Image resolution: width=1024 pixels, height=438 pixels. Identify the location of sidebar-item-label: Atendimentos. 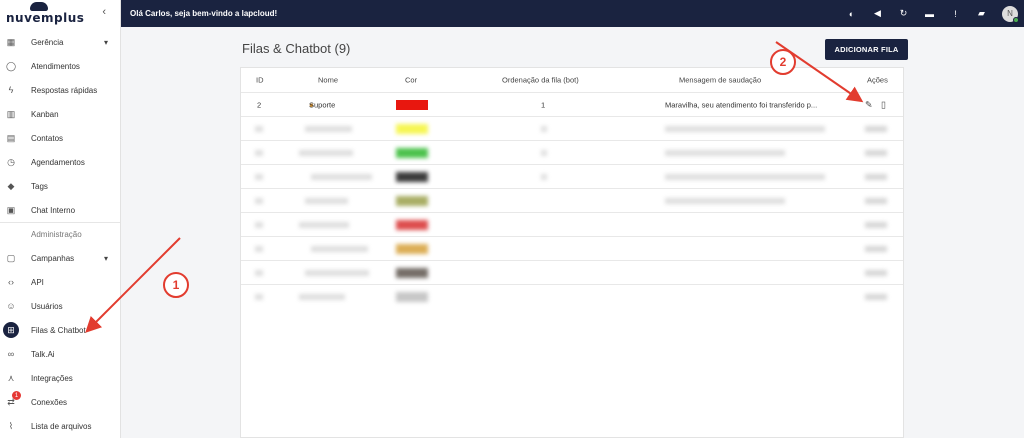
(55, 66).